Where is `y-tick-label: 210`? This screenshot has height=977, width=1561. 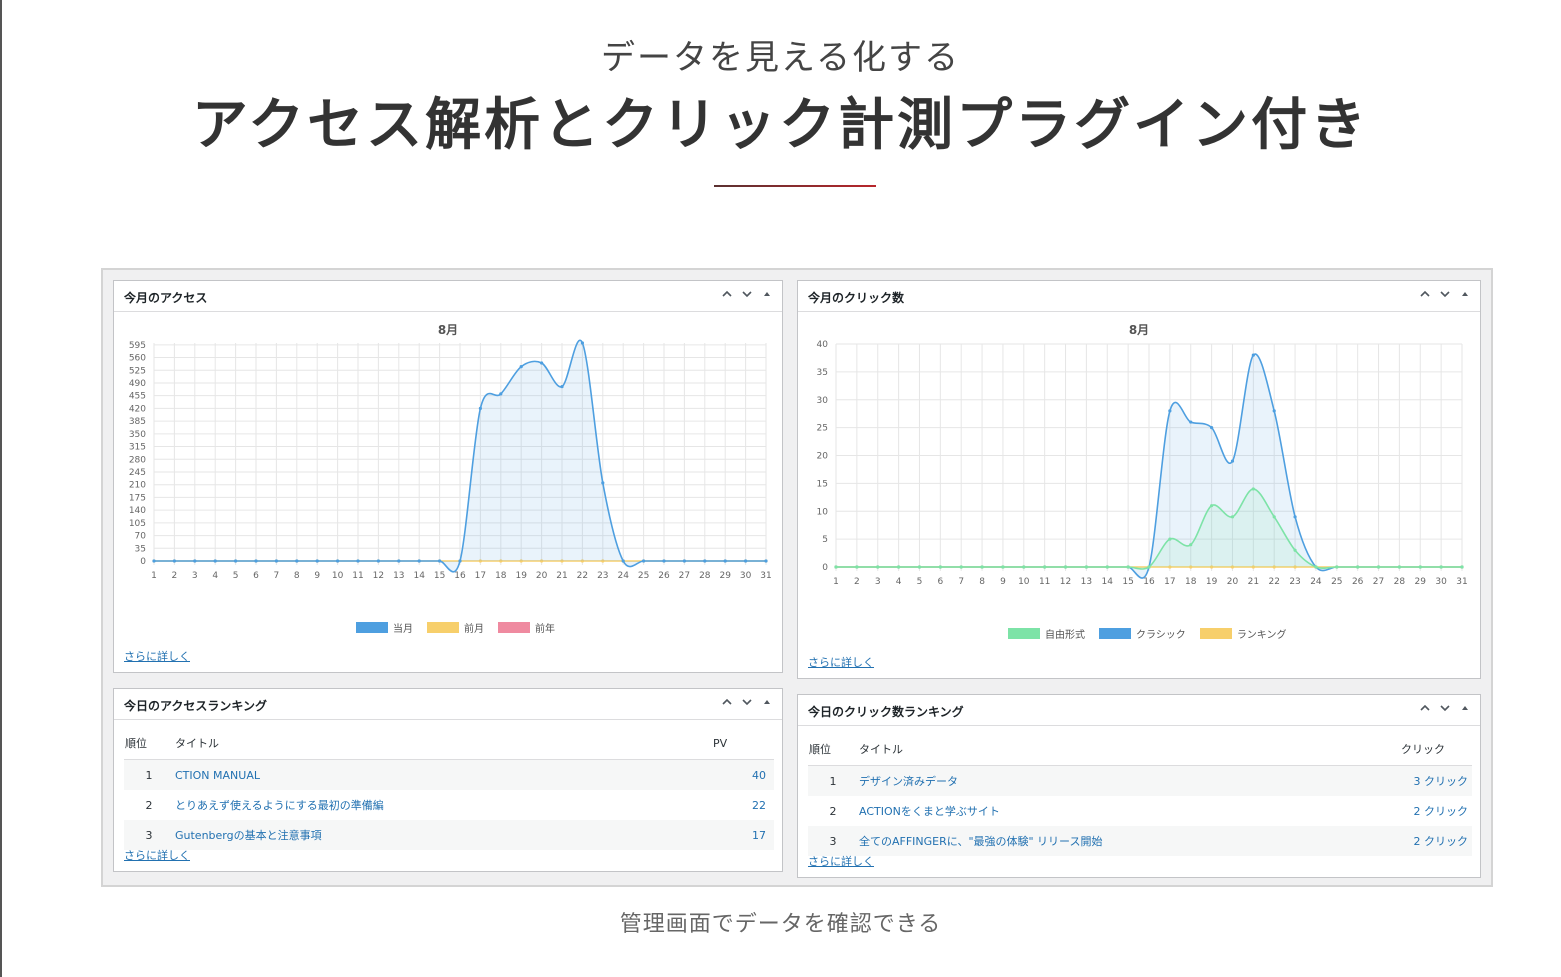
y-tick-label: 210 is located at coordinates (137, 486).